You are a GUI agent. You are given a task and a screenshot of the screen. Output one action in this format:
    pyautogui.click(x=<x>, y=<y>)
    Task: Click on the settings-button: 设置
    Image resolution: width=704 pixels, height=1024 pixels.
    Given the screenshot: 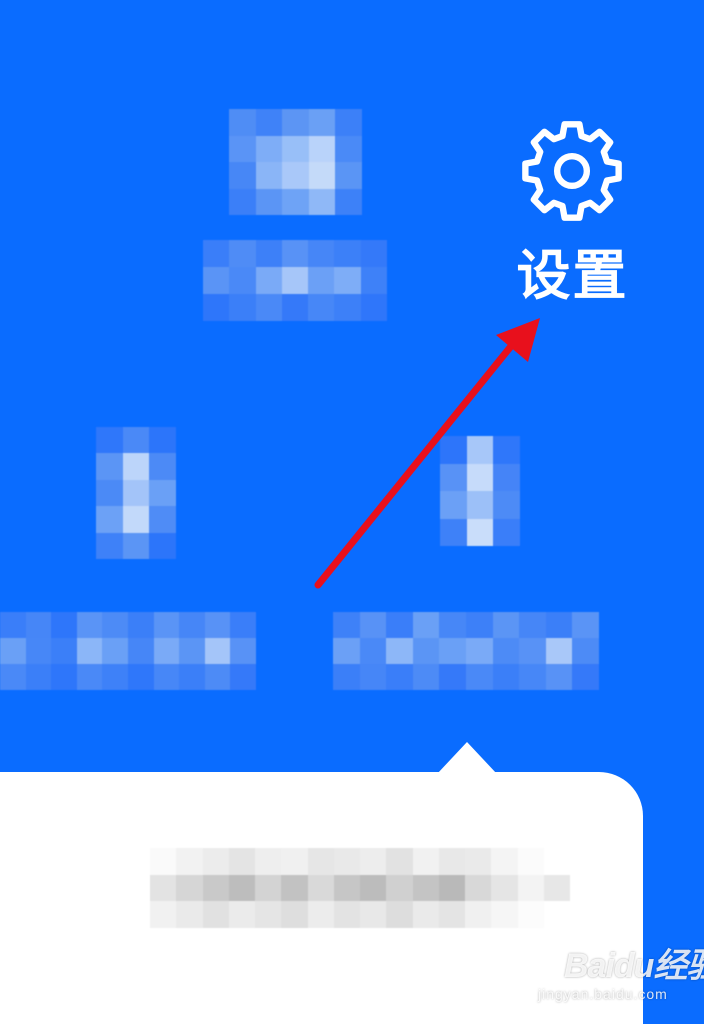 What is the action you would take?
    pyautogui.click(x=572, y=212)
    